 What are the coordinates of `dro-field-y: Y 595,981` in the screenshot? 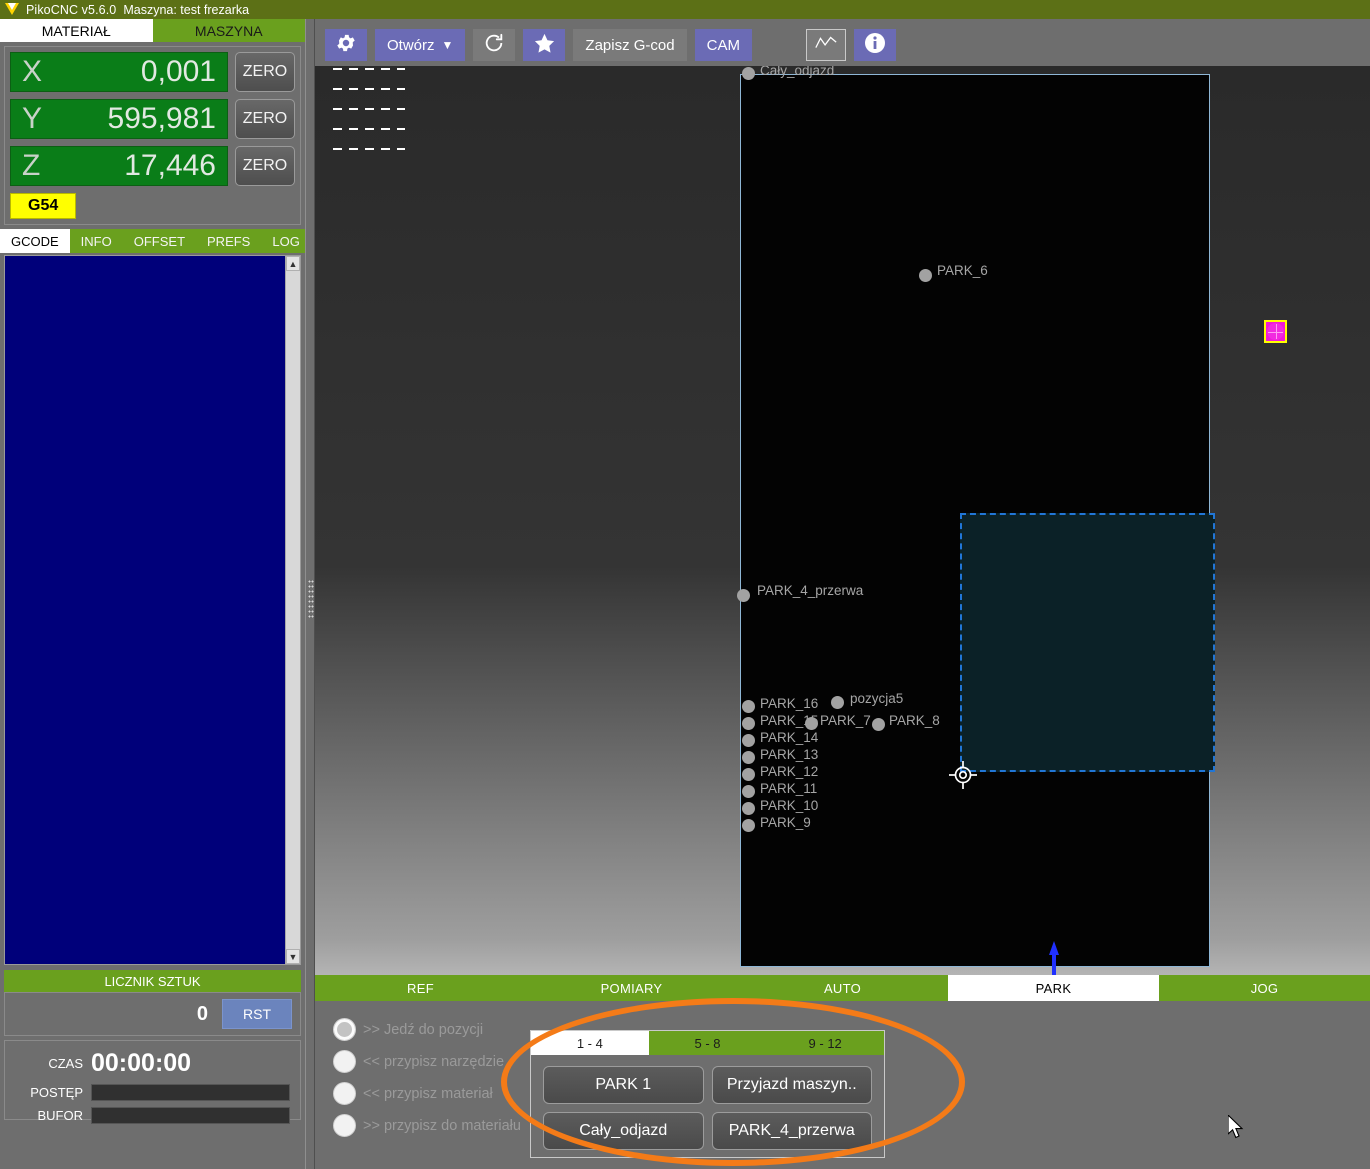 It's located at (119, 119).